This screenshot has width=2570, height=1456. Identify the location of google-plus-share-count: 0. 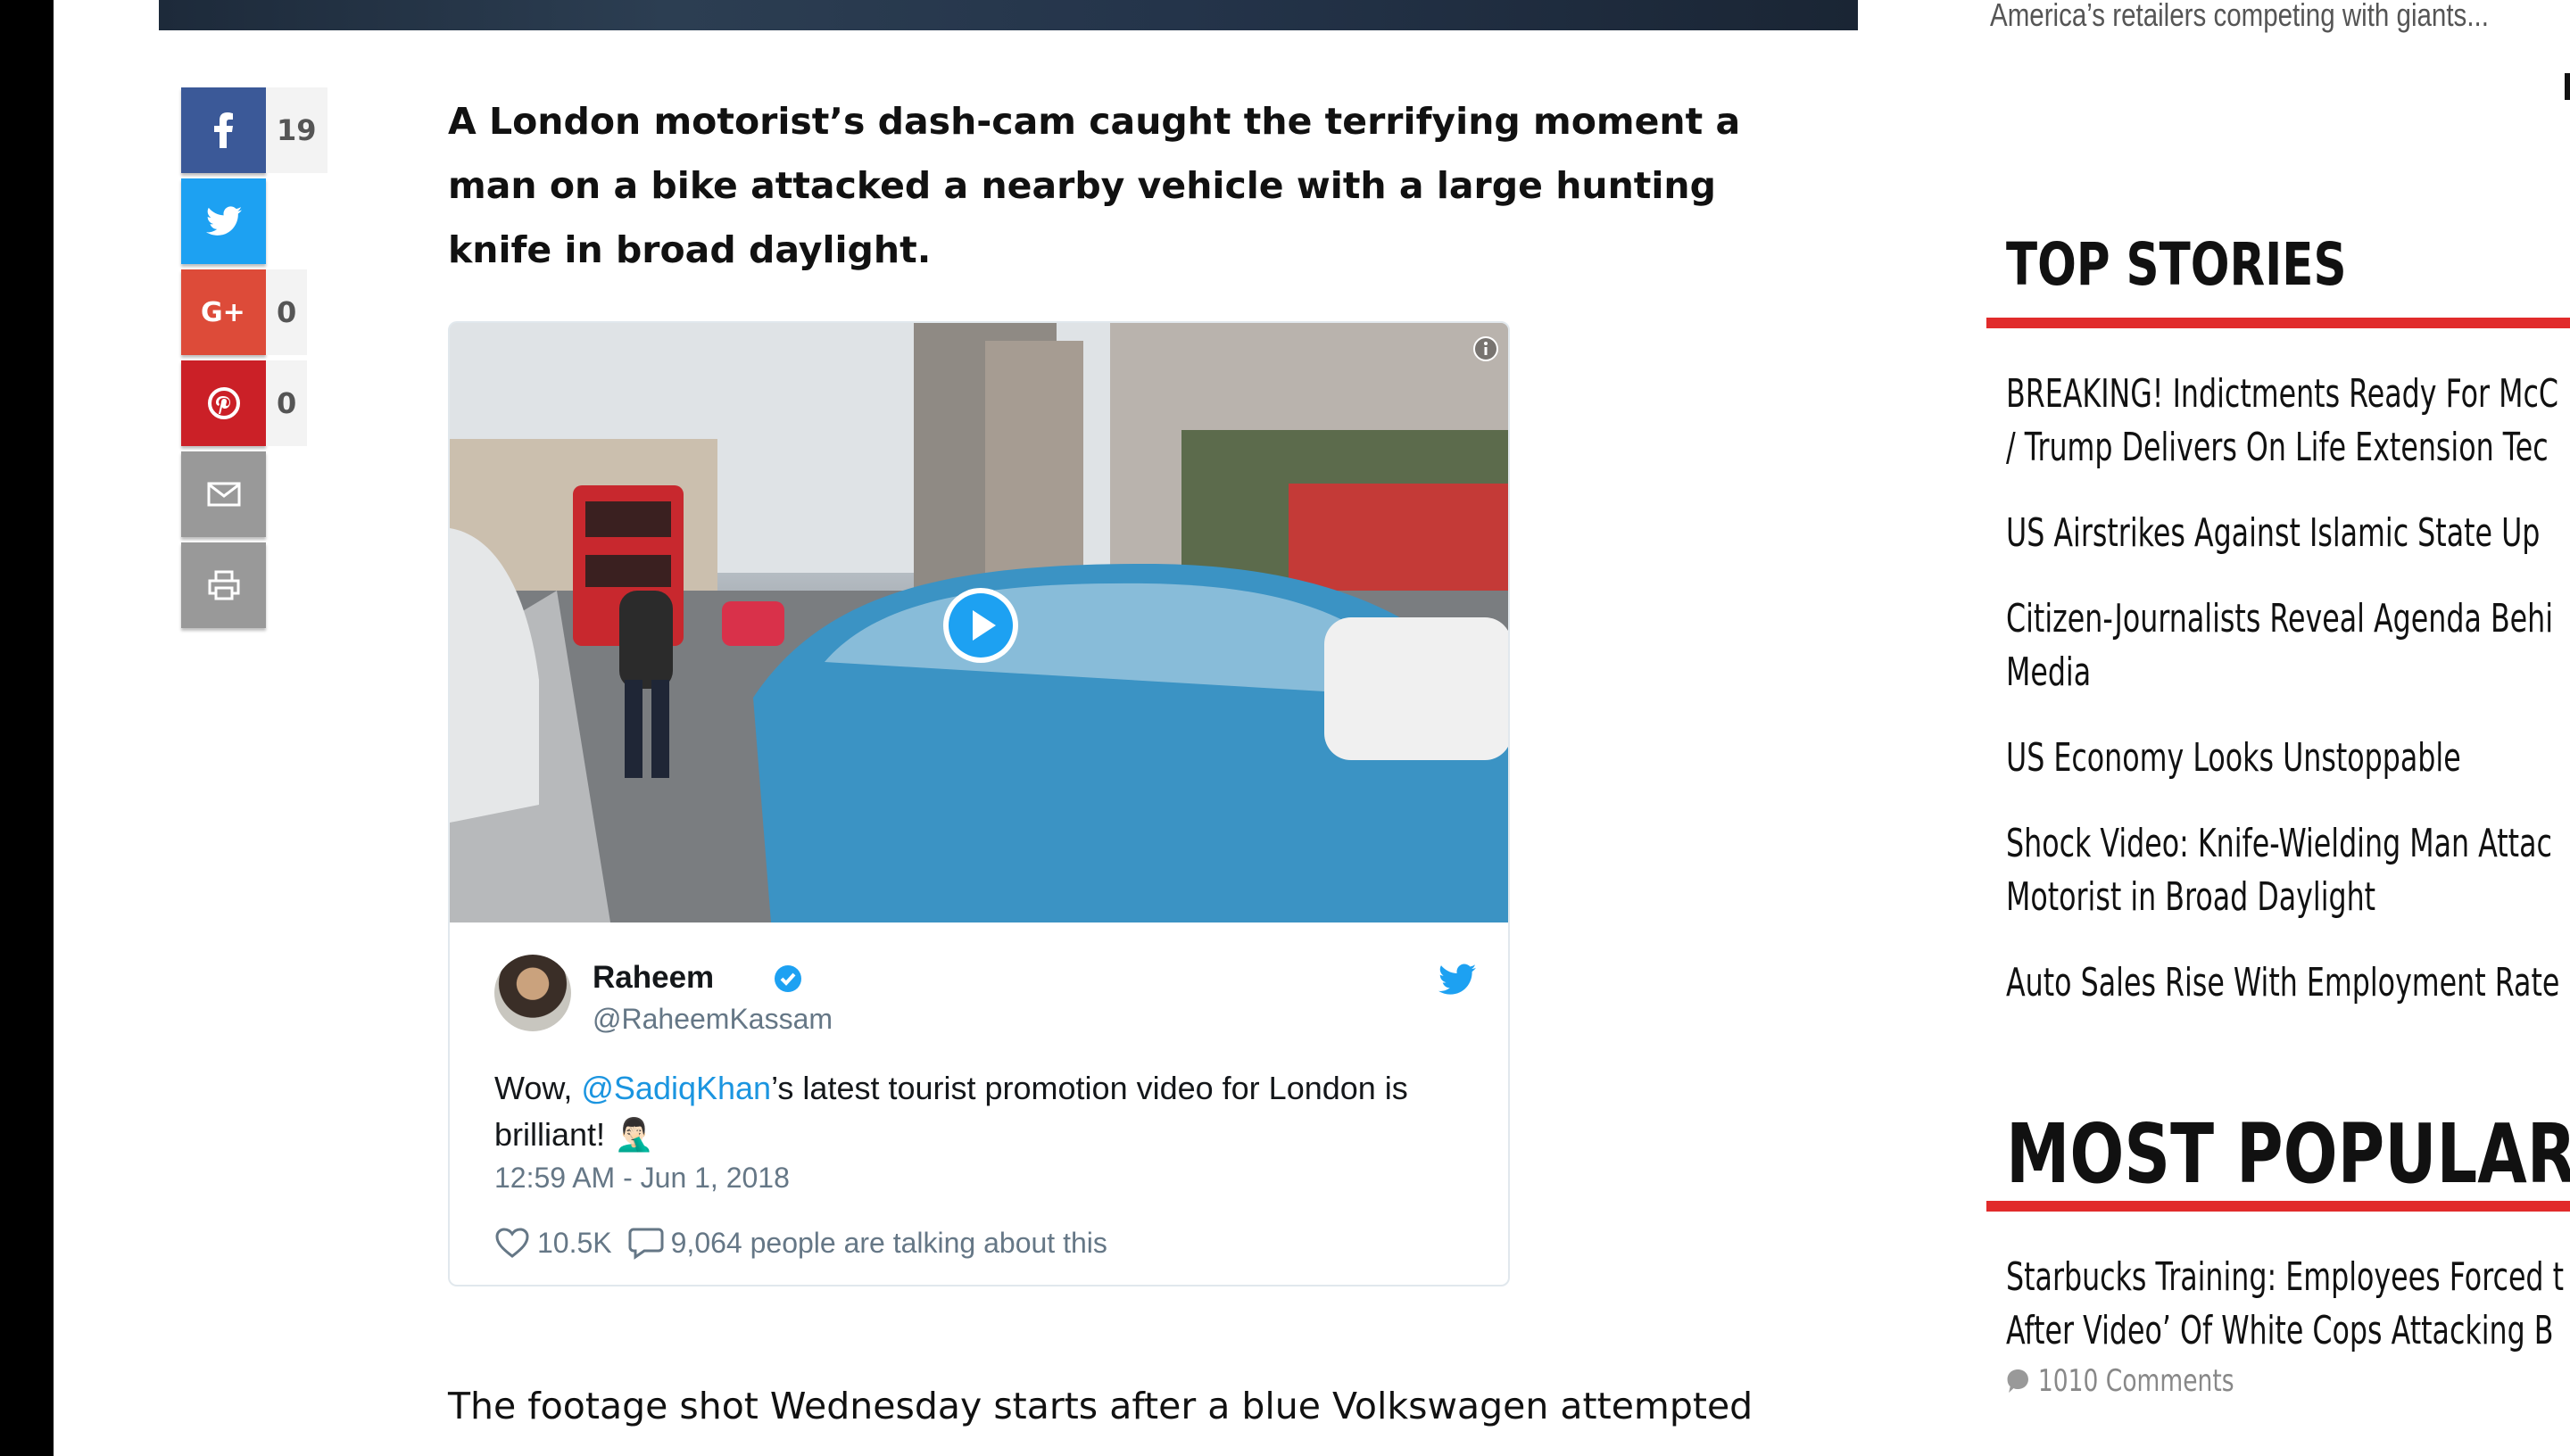
(287, 312).